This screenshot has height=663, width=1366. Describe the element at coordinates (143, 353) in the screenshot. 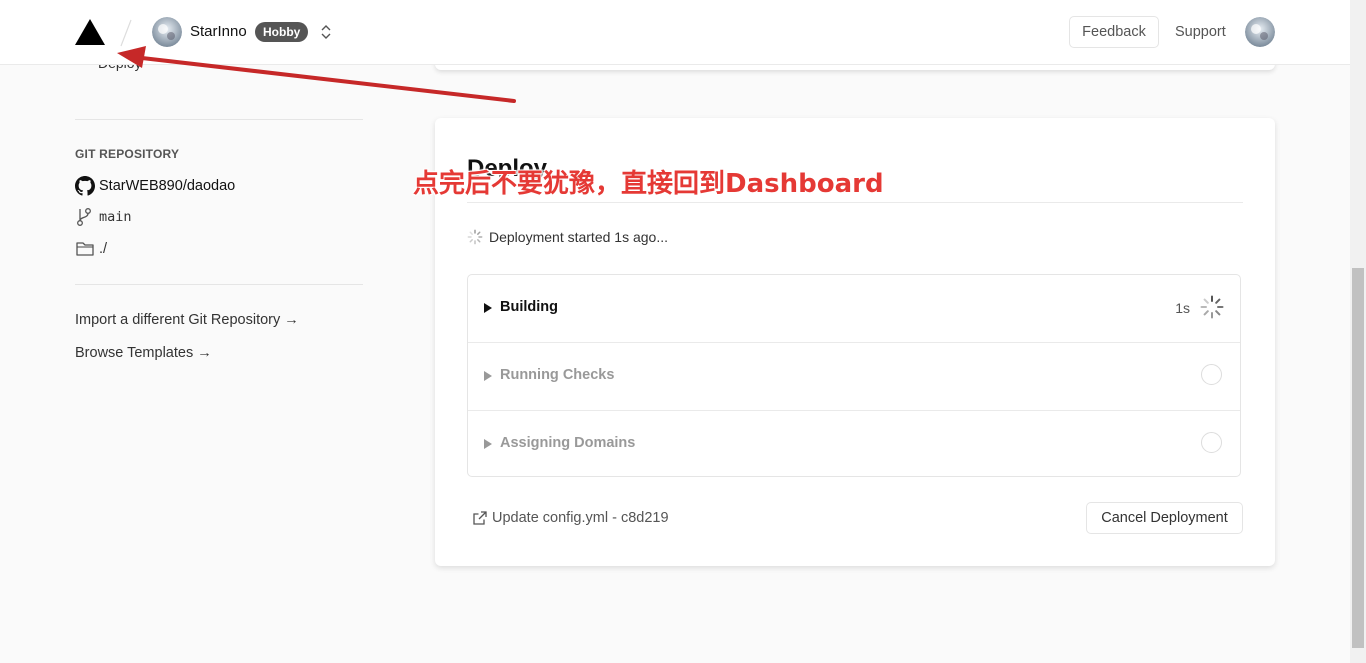

I see `browse-templates-link: Browse Templates →` at that location.